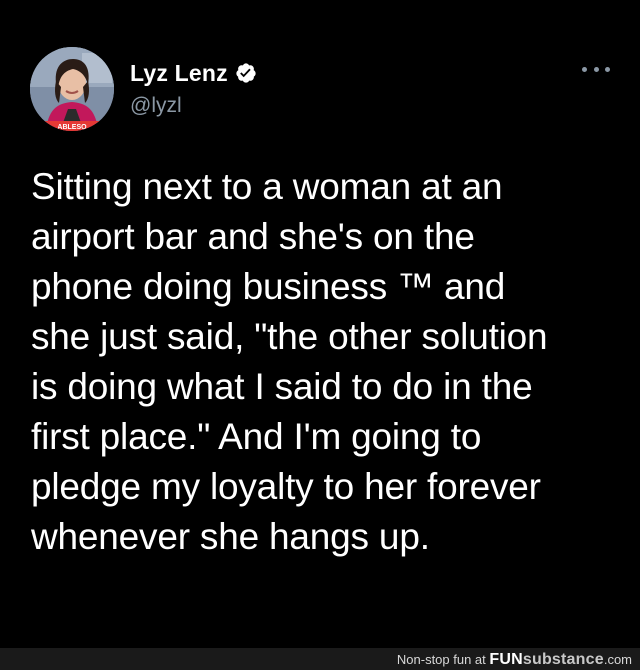 This screenshot has width=640, height=670. I want to click on author-display-name: Lyz Lenz, so click(179, 73).